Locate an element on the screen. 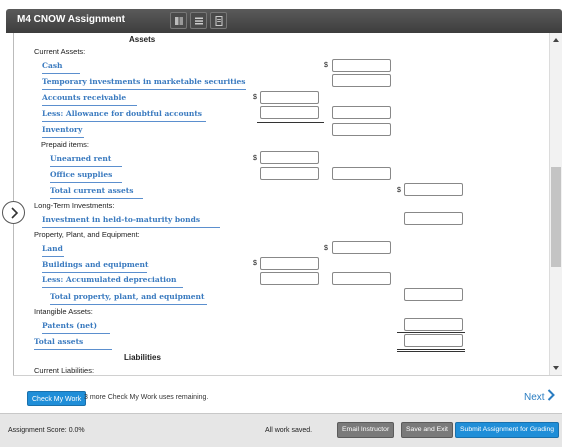  intangible-assets-label: Intangible Assets: is located at coordinates (63, 311).